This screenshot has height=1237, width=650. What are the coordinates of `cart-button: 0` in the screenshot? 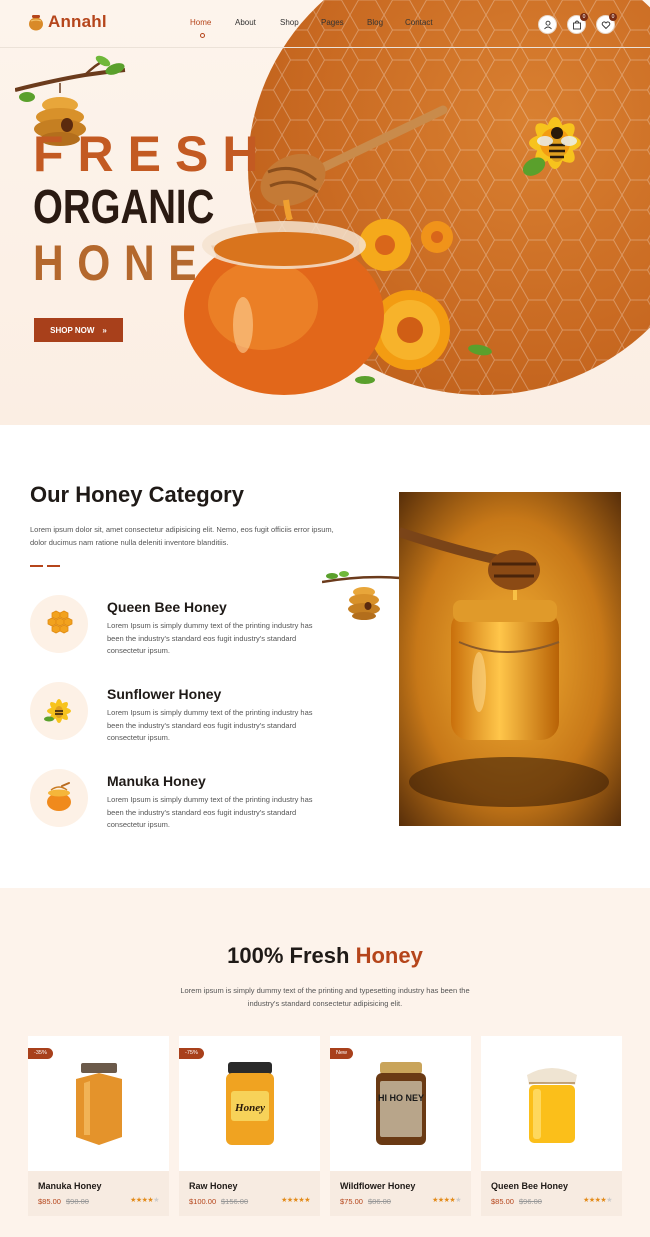 It's located at (577, 23).